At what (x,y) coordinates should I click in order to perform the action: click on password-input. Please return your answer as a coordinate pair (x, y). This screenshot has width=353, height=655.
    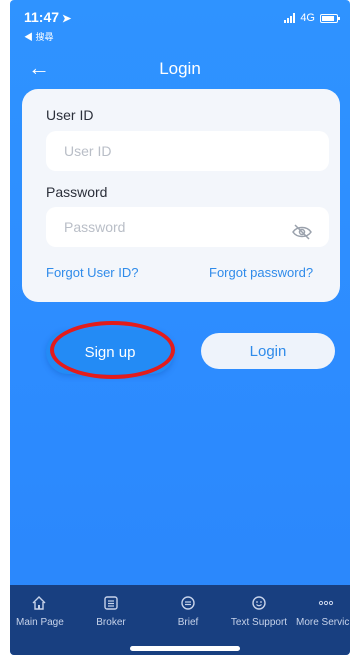
    Looking at the image, I should click on (187, 227).